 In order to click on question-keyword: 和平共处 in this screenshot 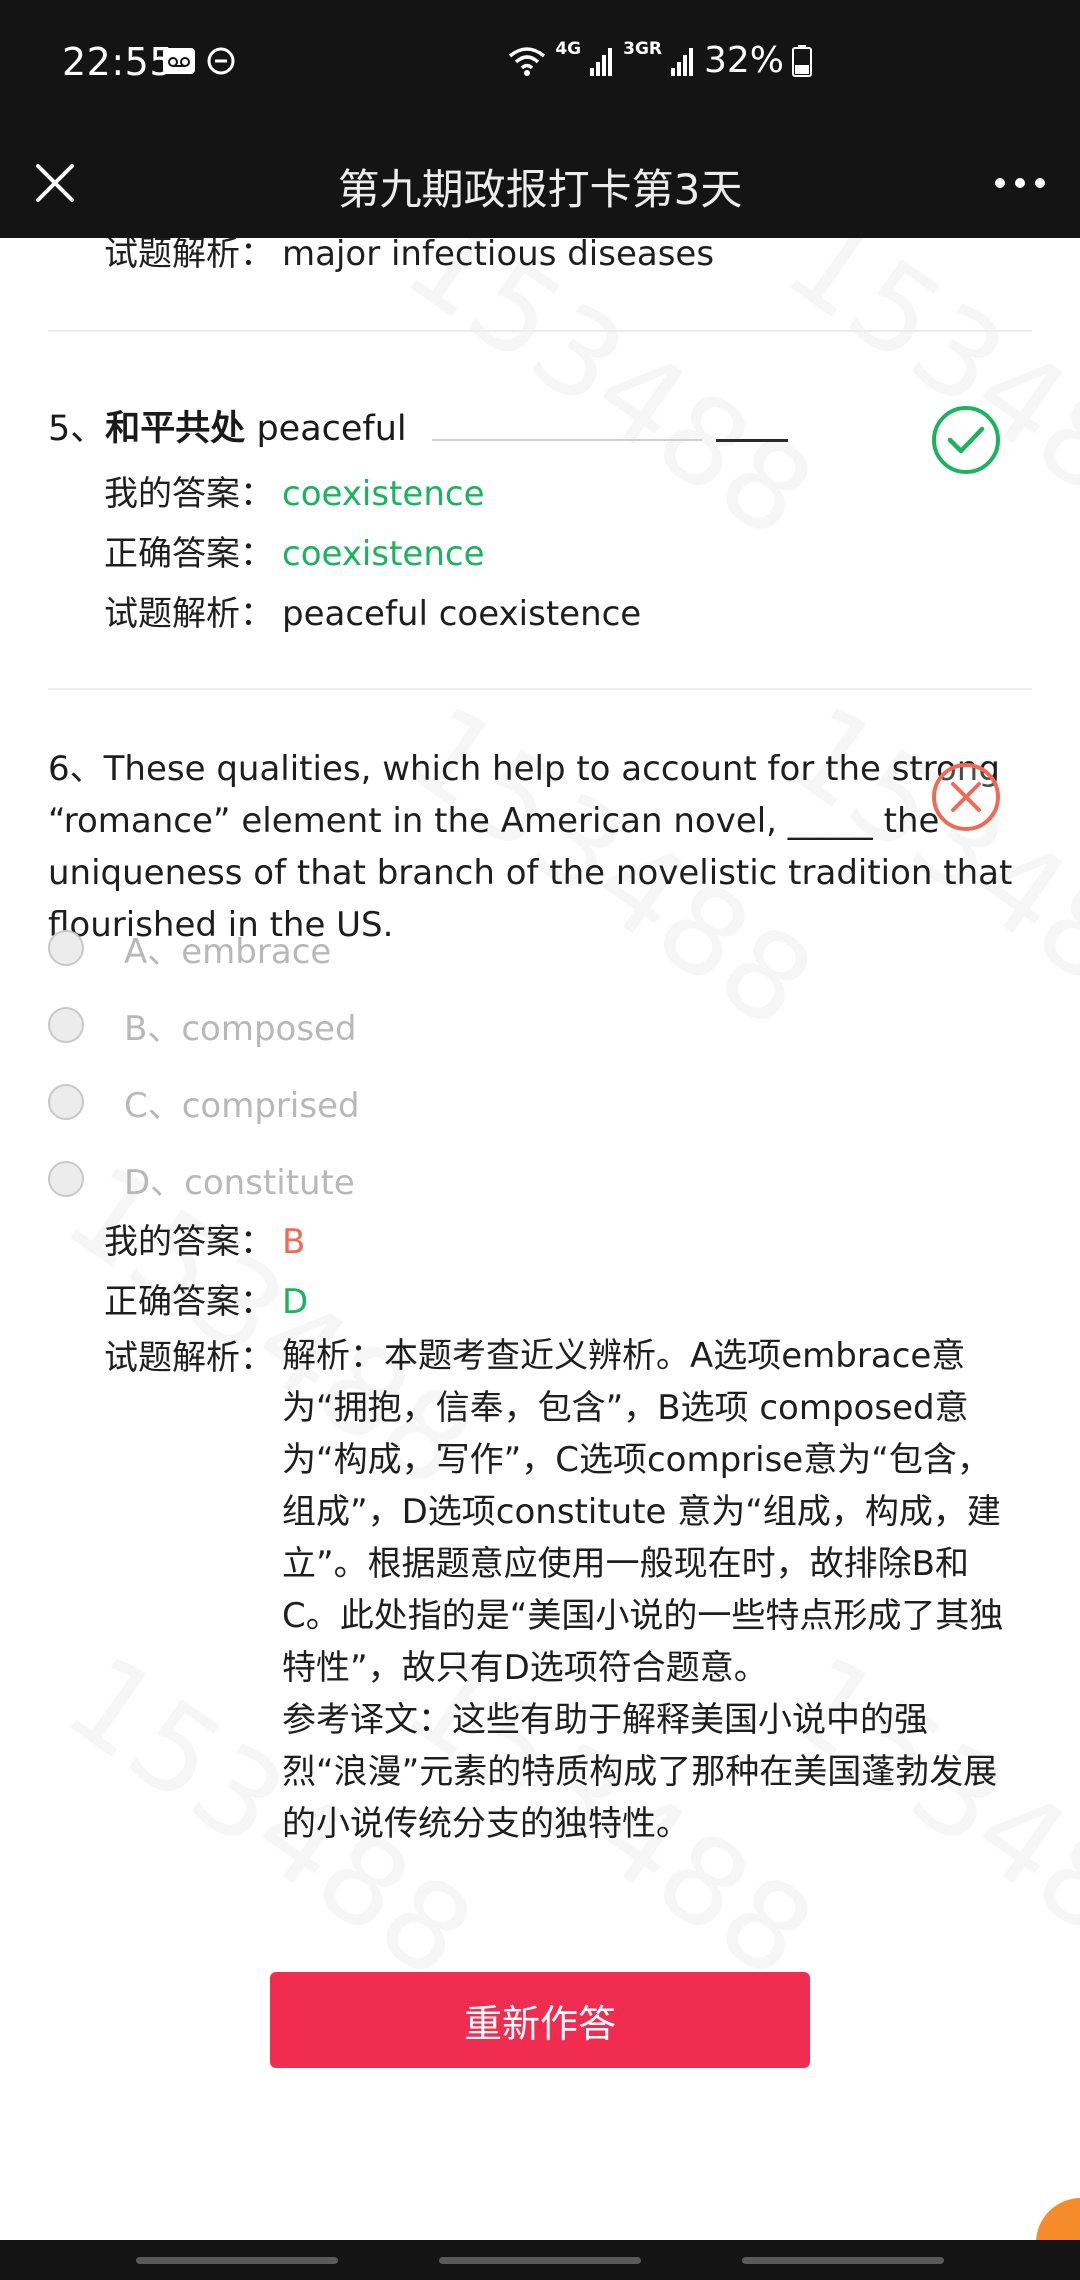, I will do `click(175, 429)`.